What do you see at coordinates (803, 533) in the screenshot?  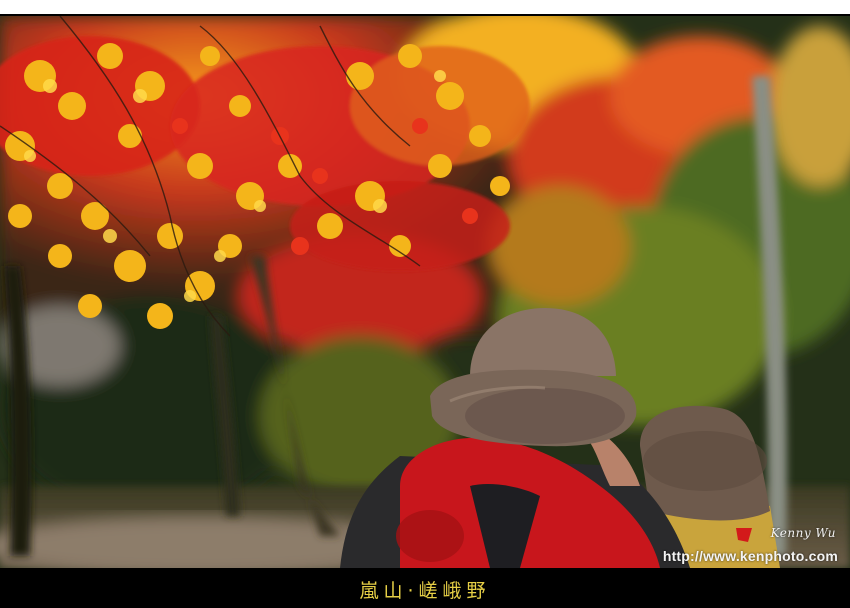 I see `photographer-signature: Kenny Wu` at bounding box center [803, 533].